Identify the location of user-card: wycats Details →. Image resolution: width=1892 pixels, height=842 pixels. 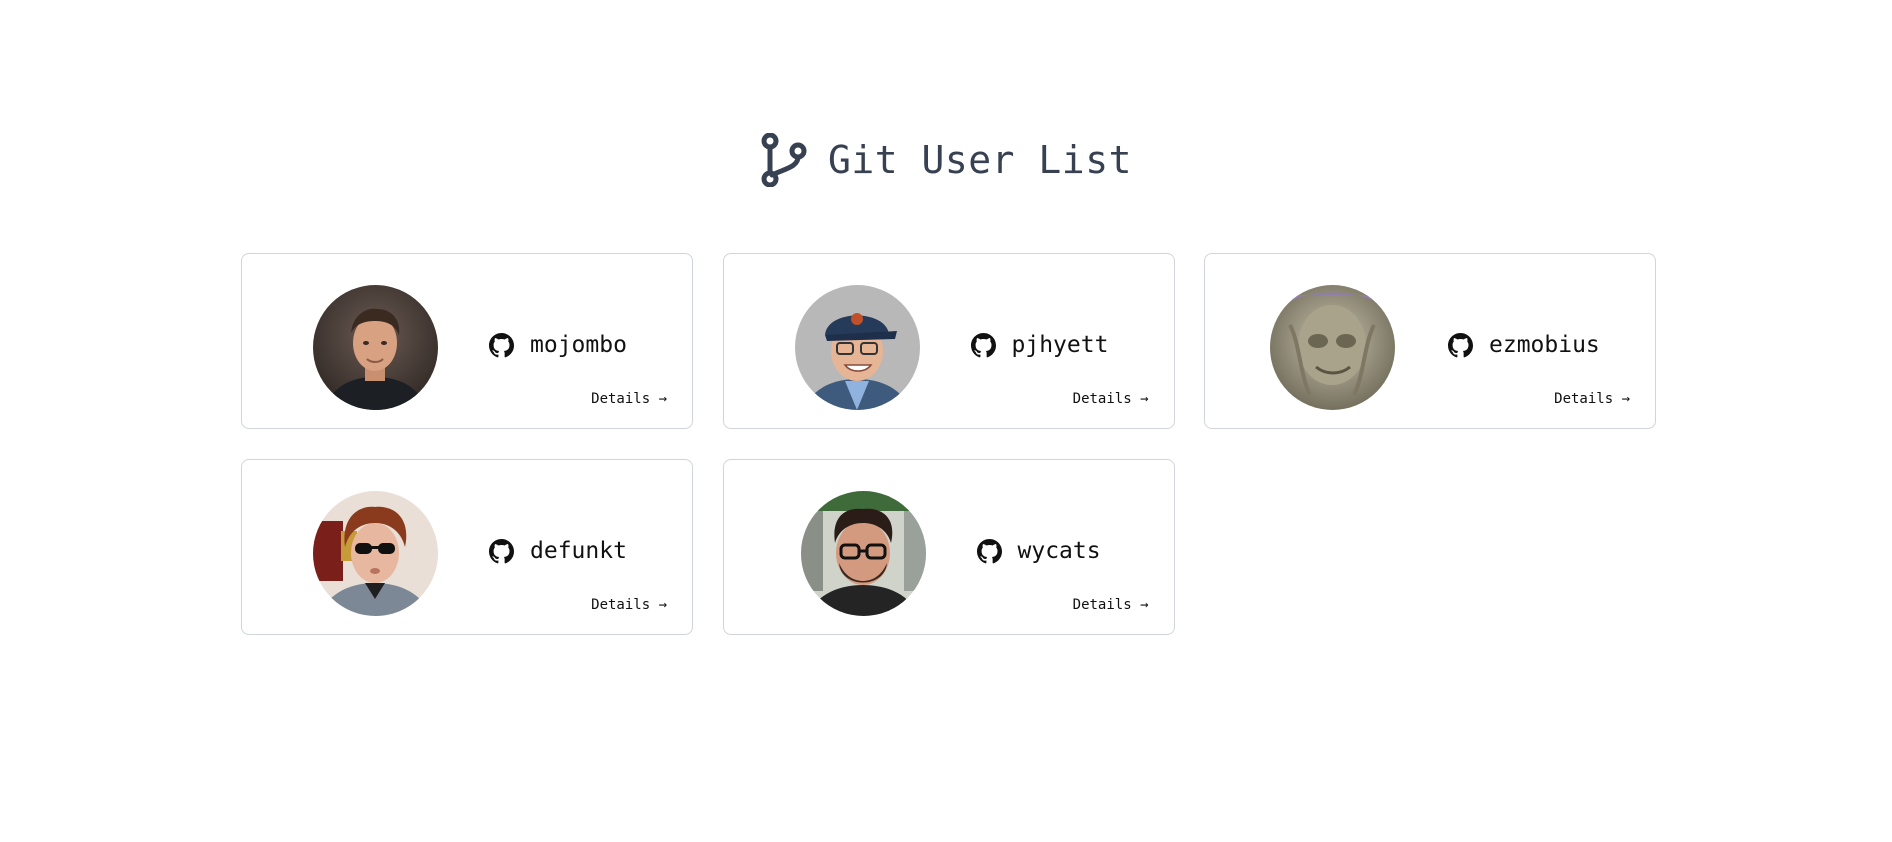
(948, 547).